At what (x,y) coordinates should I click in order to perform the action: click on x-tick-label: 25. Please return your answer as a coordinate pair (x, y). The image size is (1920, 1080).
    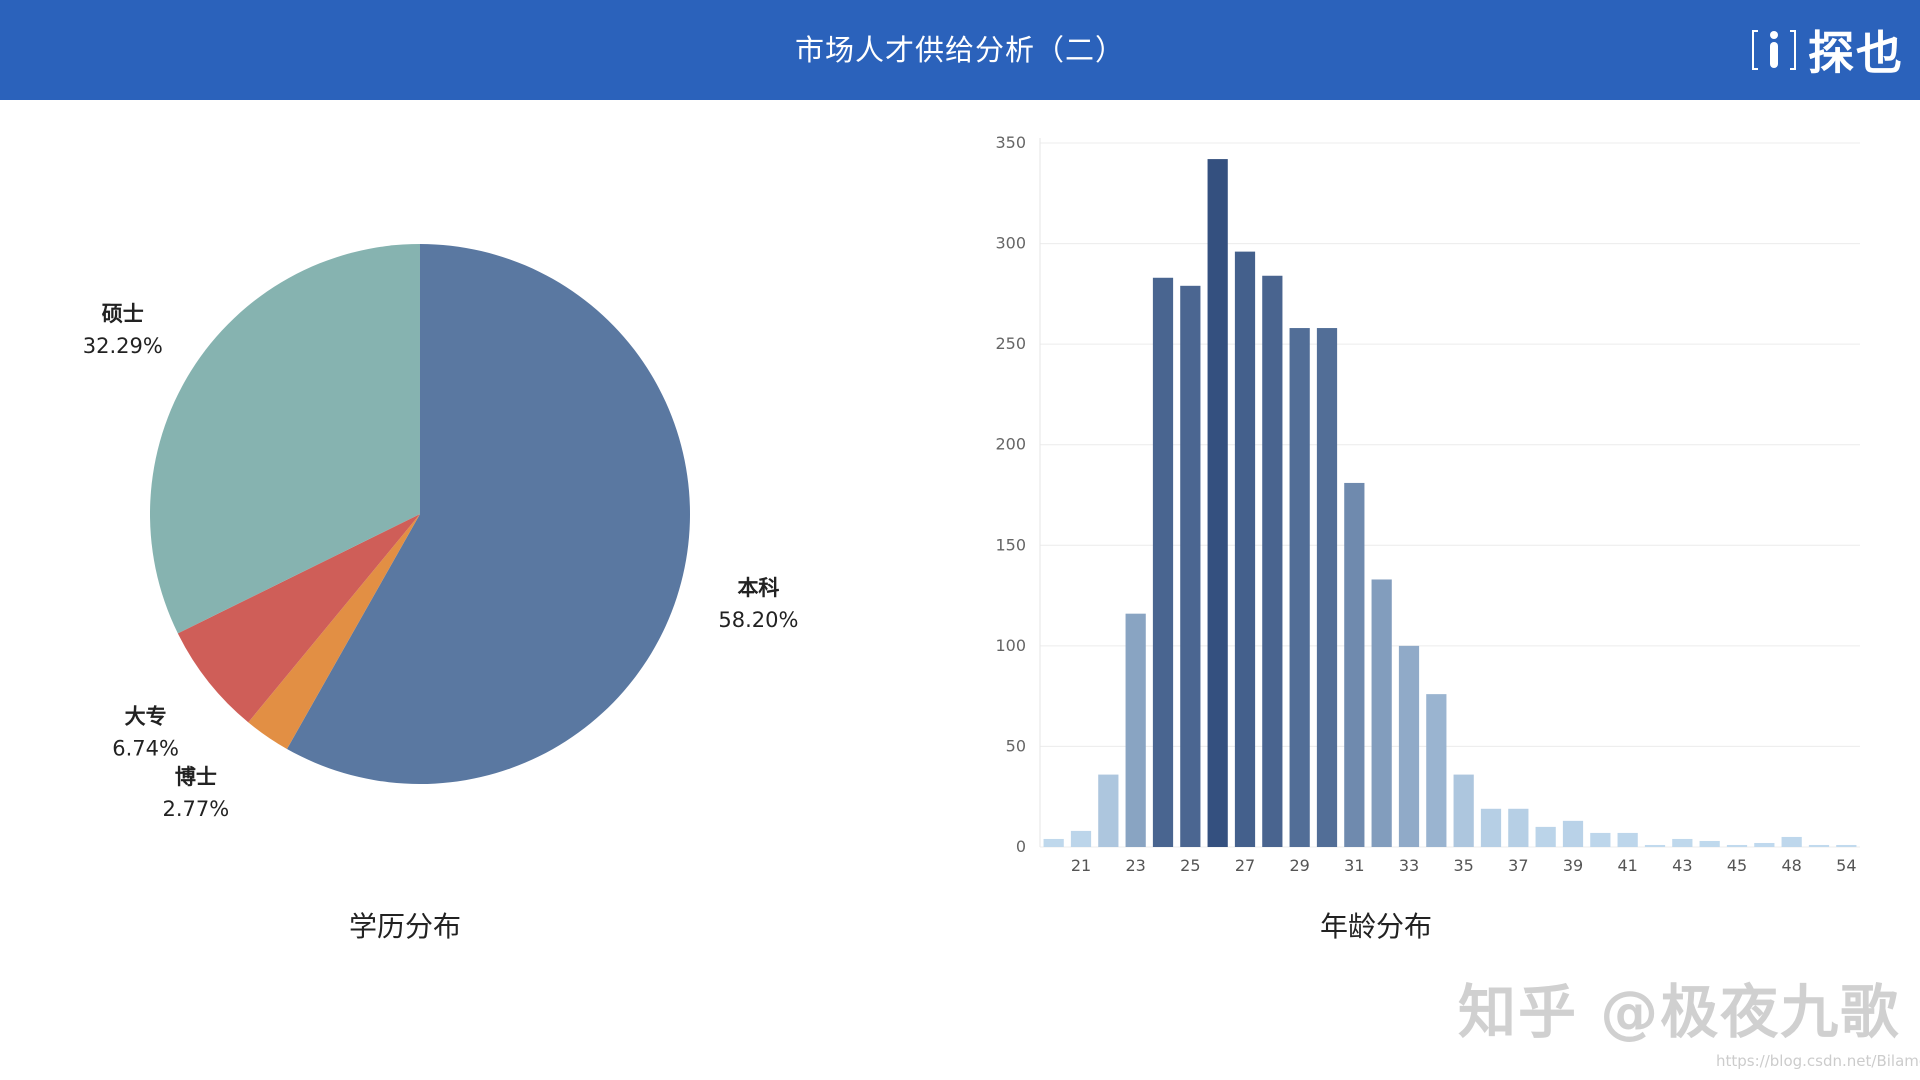
    Looking at the image, I should click on (1190, 865).